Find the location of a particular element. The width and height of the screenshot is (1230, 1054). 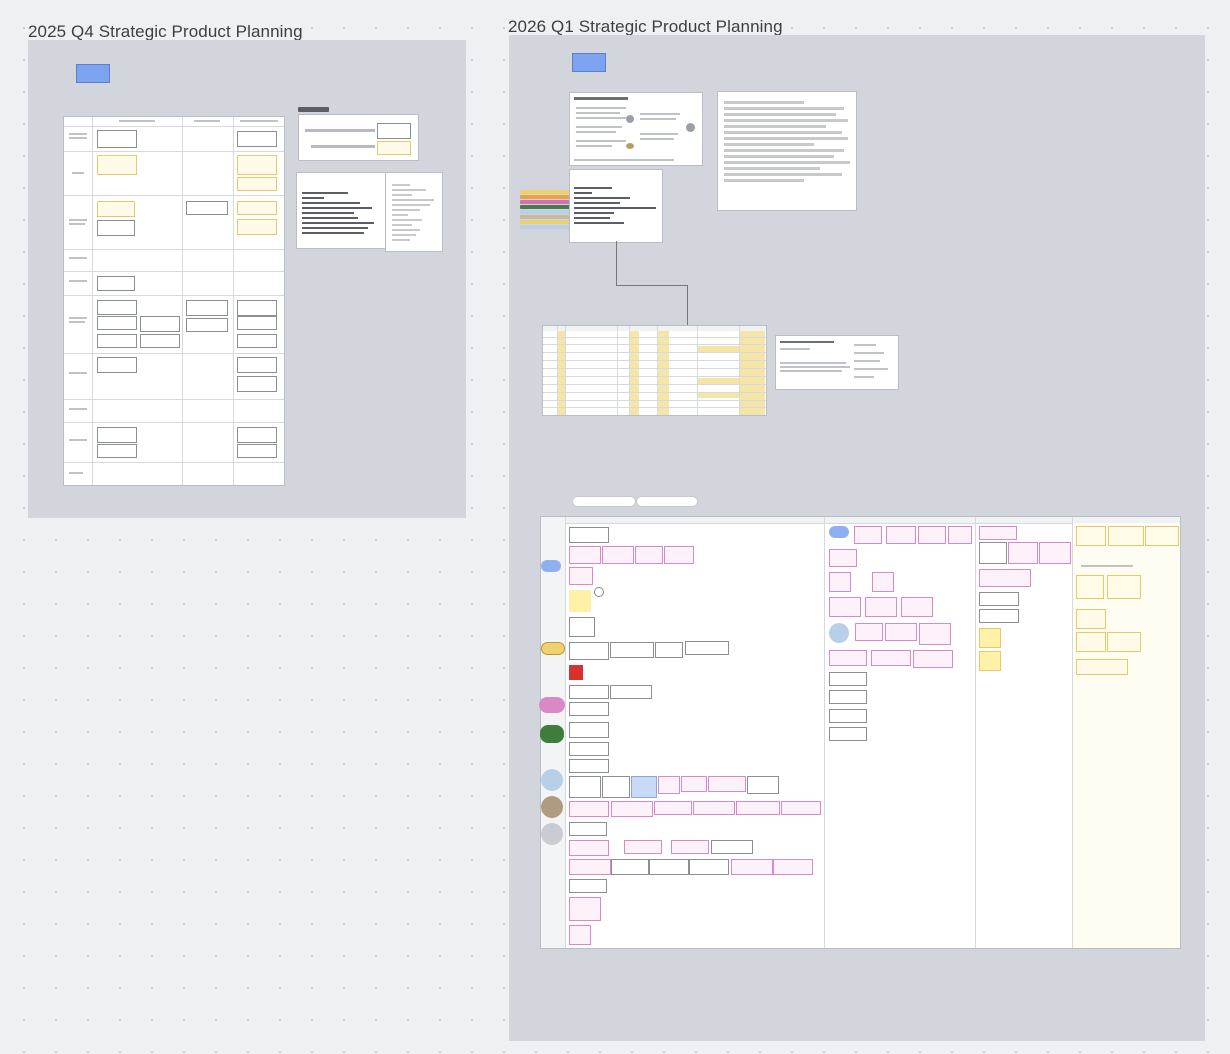

priority-list-card is located at coordinates (341, 210).